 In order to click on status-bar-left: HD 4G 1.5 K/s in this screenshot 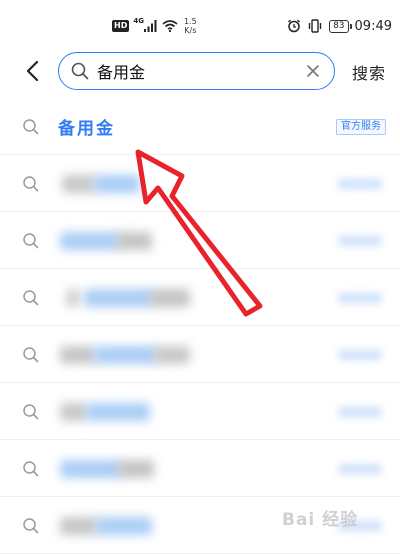, I will do `click(154, 26)`.